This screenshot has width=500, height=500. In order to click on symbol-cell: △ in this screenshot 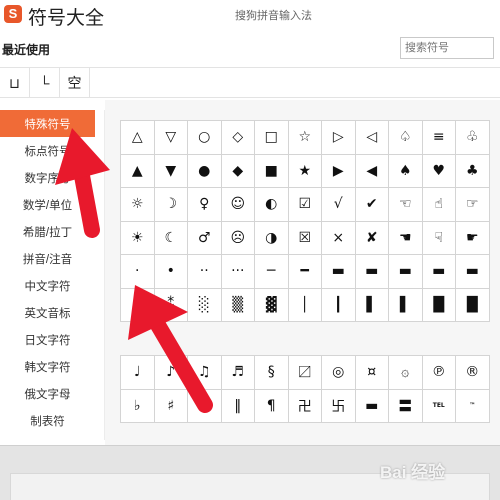, I will do `click(138, 138)`.